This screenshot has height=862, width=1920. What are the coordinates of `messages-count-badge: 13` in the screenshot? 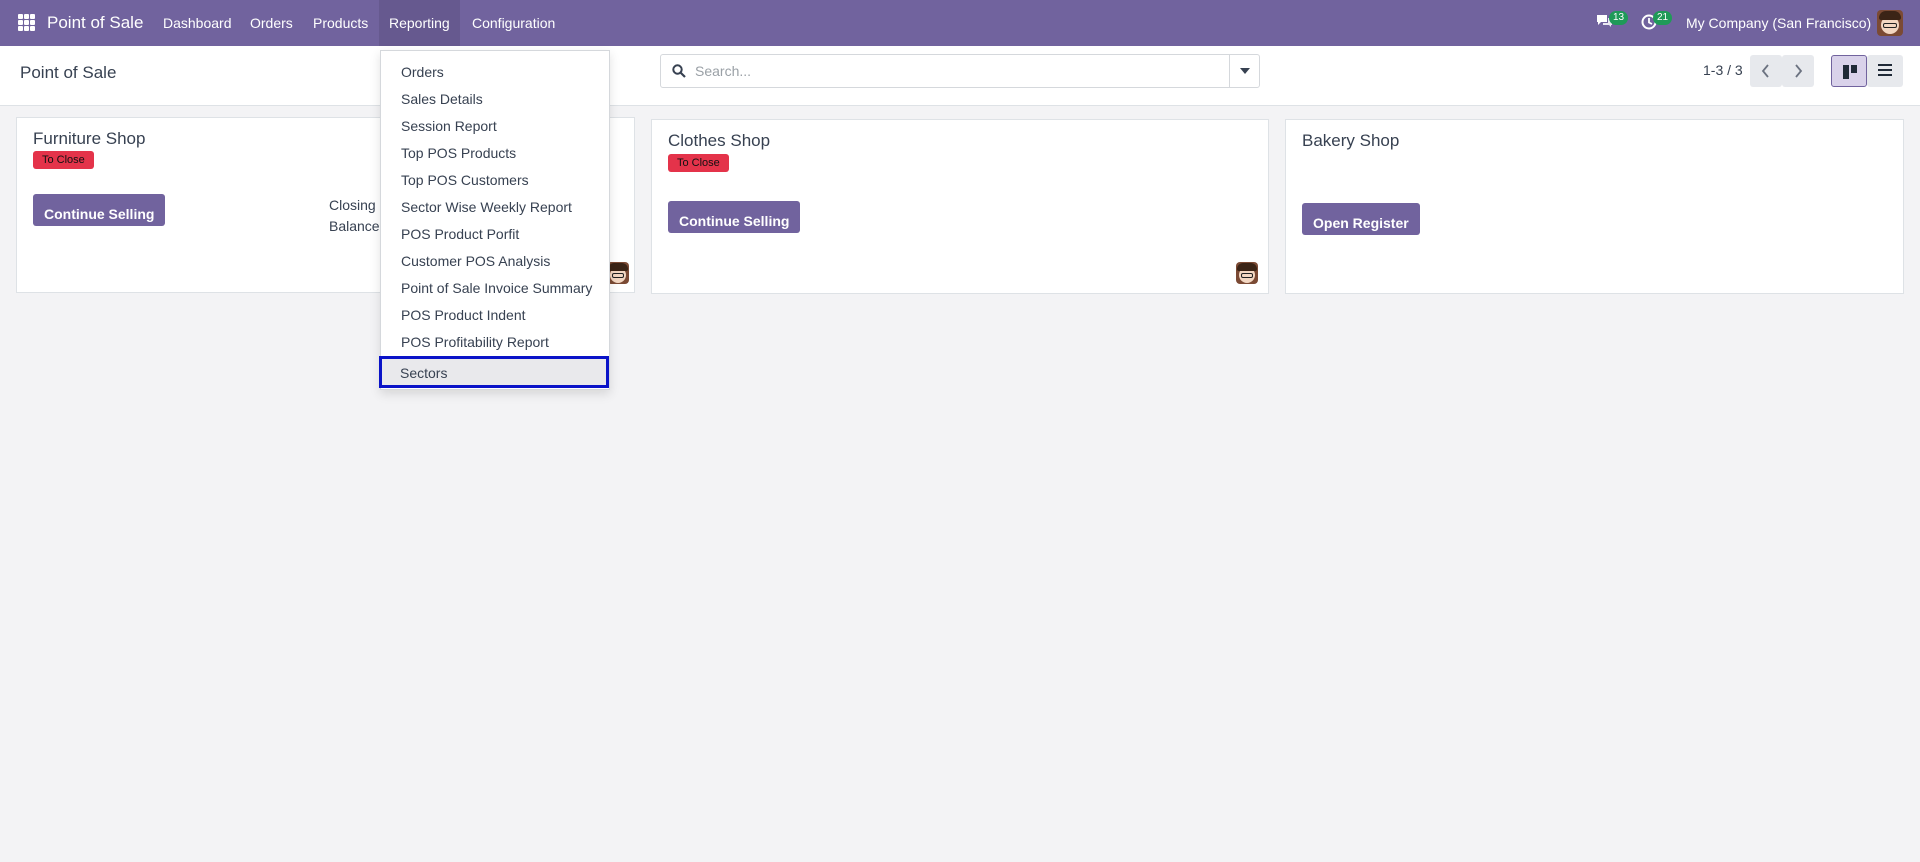 It's located at (1619, 18).